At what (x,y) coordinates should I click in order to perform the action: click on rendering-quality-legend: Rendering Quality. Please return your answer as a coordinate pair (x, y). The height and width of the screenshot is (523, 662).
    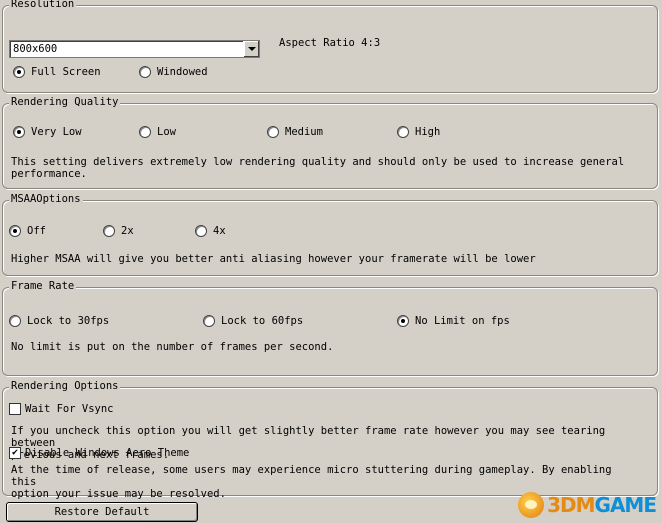
    Looking at the image, I should click on (65, 102).